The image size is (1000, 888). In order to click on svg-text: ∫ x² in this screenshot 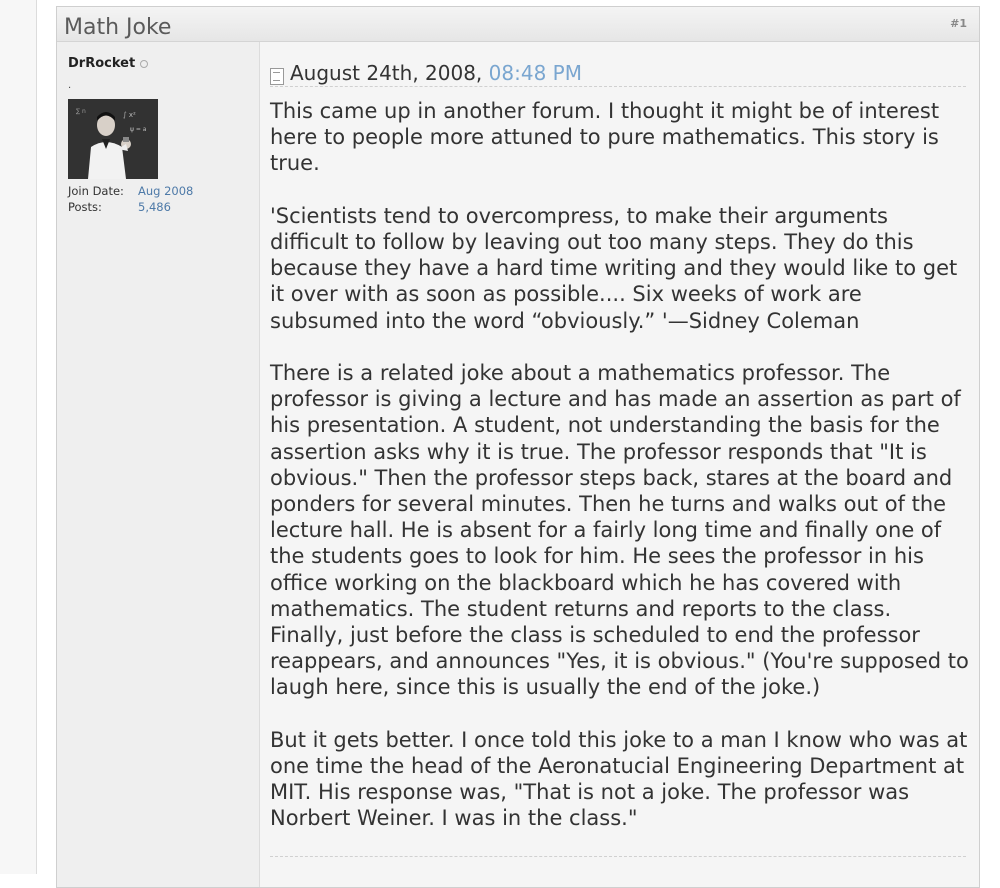, I will do `click(129, 115)`.